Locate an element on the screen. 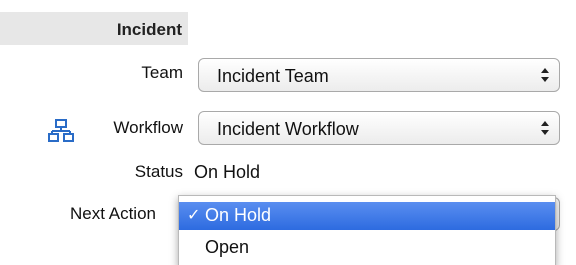  status-label: Status is located at coordinates (158, 171).